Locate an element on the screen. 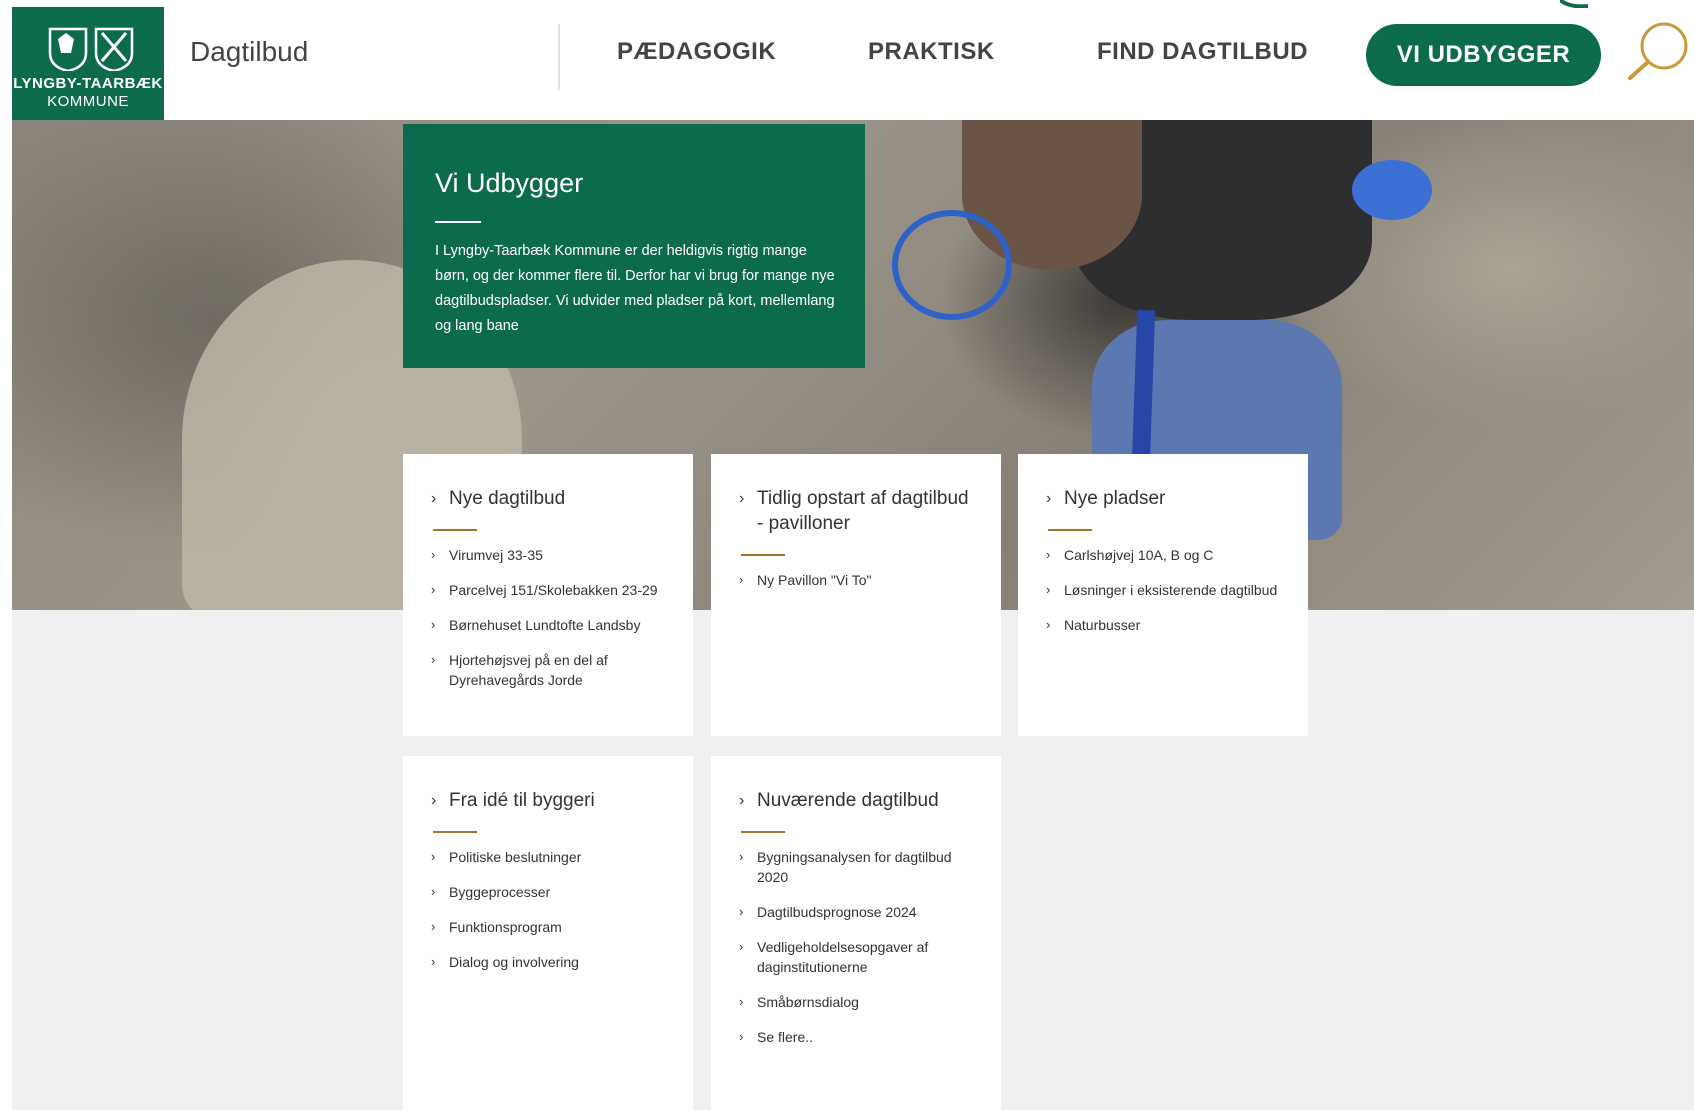  card-link: › Funktionsprogram is located at coordinates (562, 927).